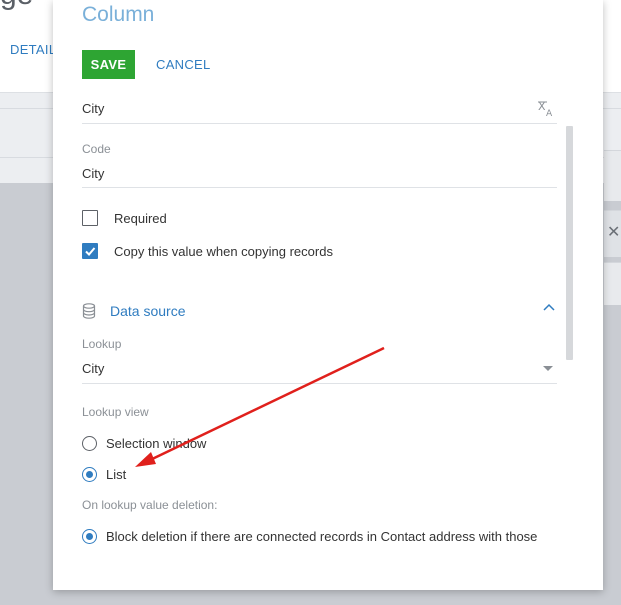 The height and width of the screenshot is (605, 621). I want to click on code-field: City, so click(93, 173).